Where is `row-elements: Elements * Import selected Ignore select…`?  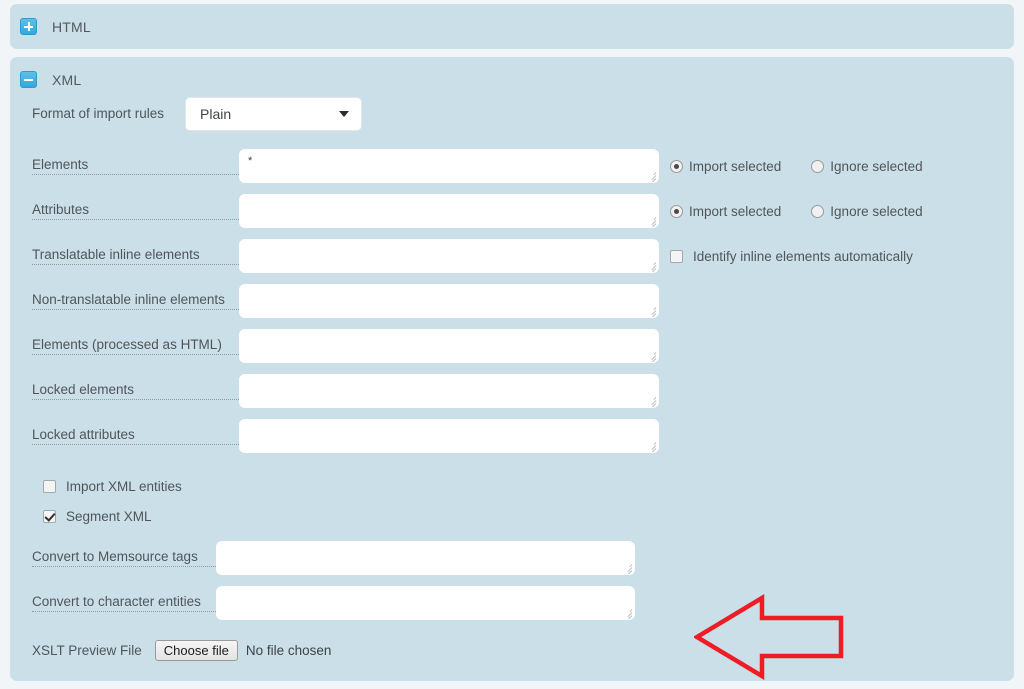 row-elements: Elements * Import selected Ignore select… is located at coordinates (488, 166).